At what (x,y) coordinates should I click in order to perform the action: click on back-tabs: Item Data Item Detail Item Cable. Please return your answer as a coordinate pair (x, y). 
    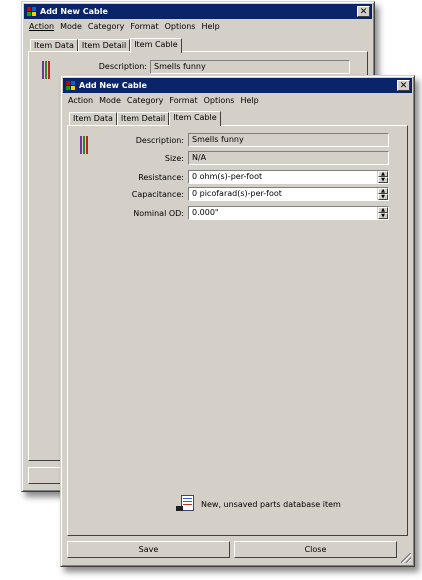
    Looking at the image, I should click on (106, 45).